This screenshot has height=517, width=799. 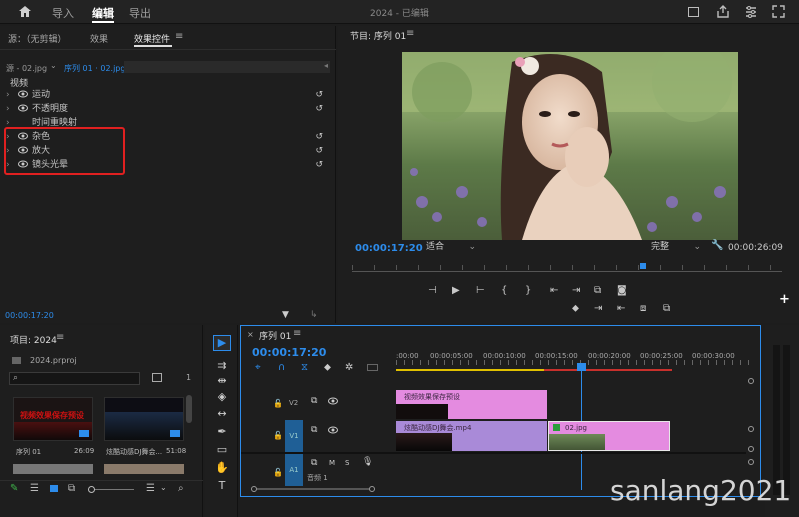 I want to click on new-bin-icon, so click(x=157, y=377).